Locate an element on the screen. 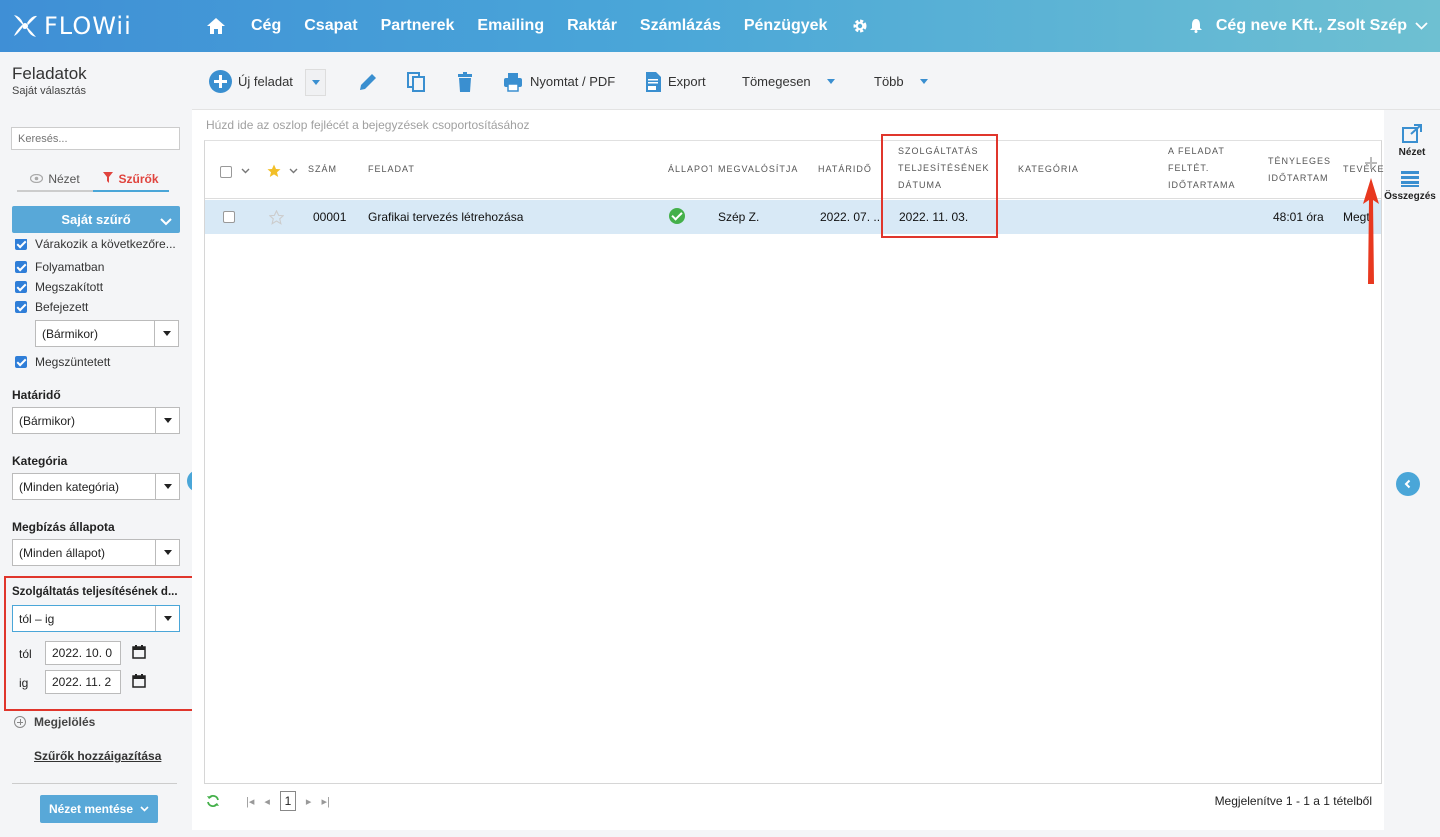 The image size is (1440, 837). nav-ceg: Cég is located at coordinates (266, 26).